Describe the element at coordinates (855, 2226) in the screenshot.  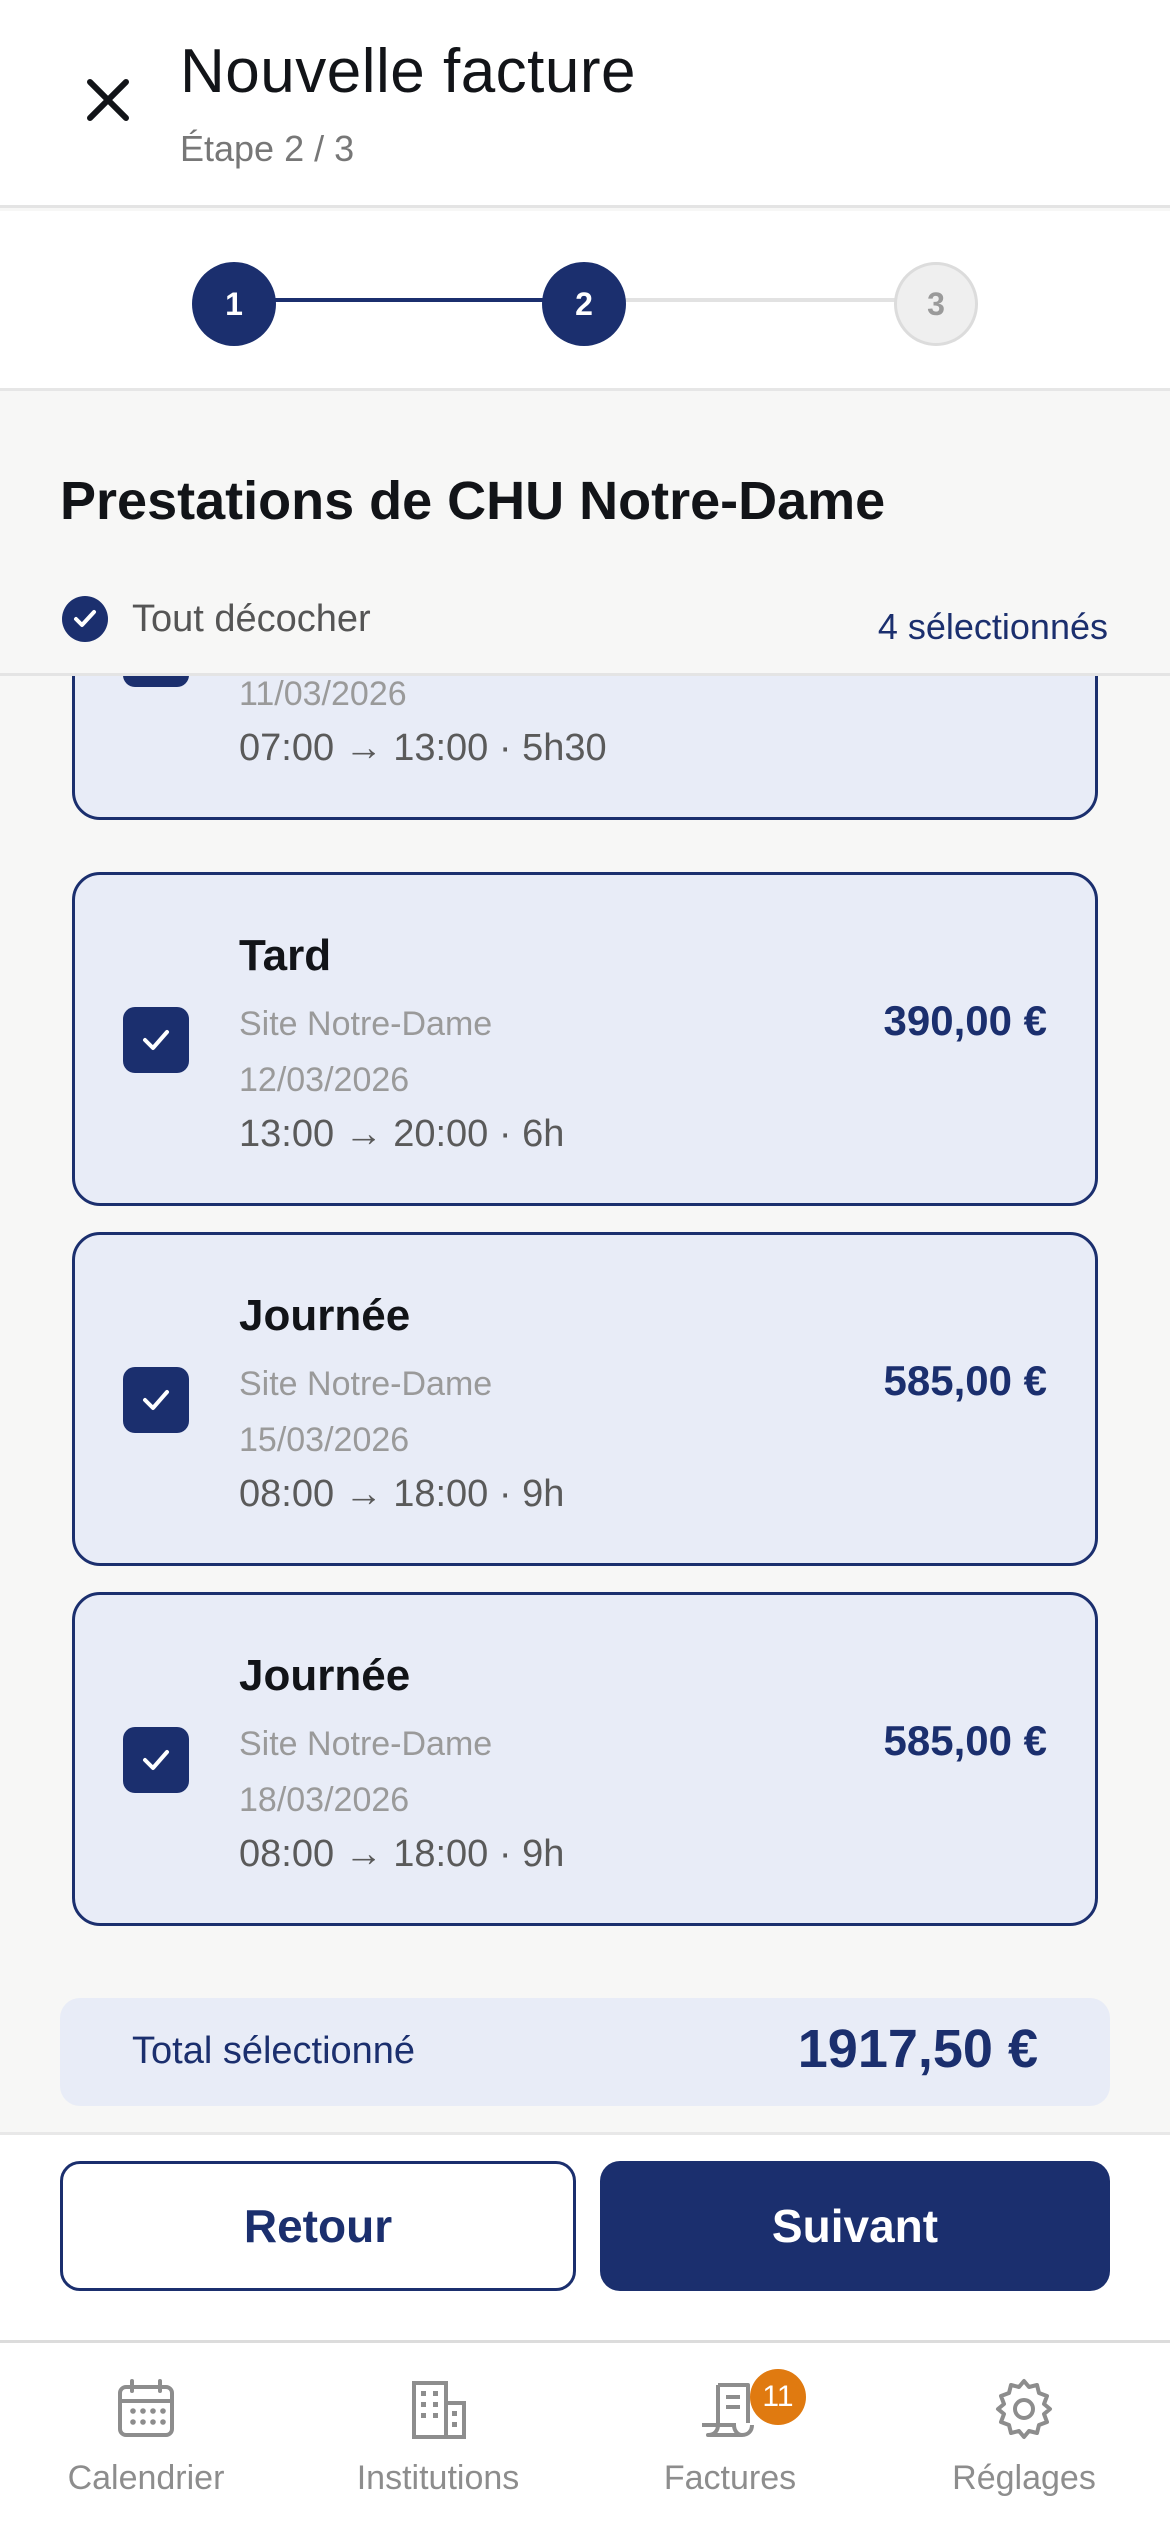
I see `next-button: Suivant` at that location.